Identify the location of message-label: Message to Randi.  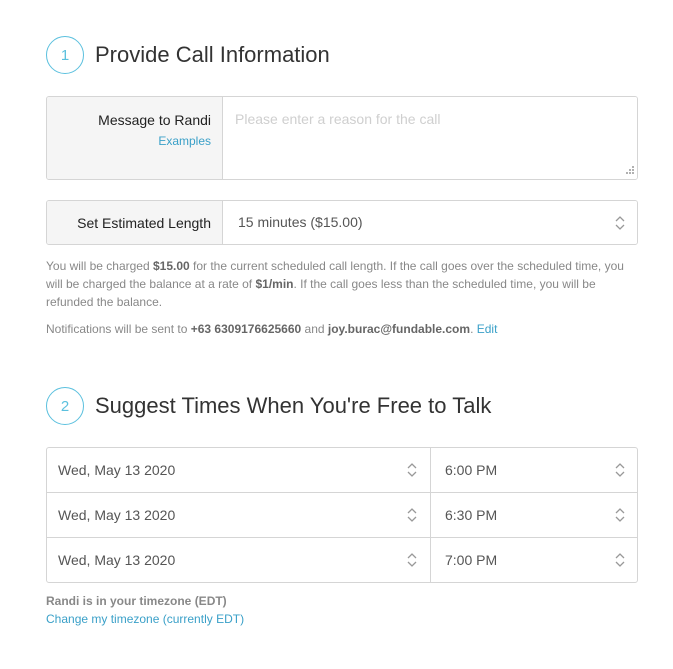
(154, 120).